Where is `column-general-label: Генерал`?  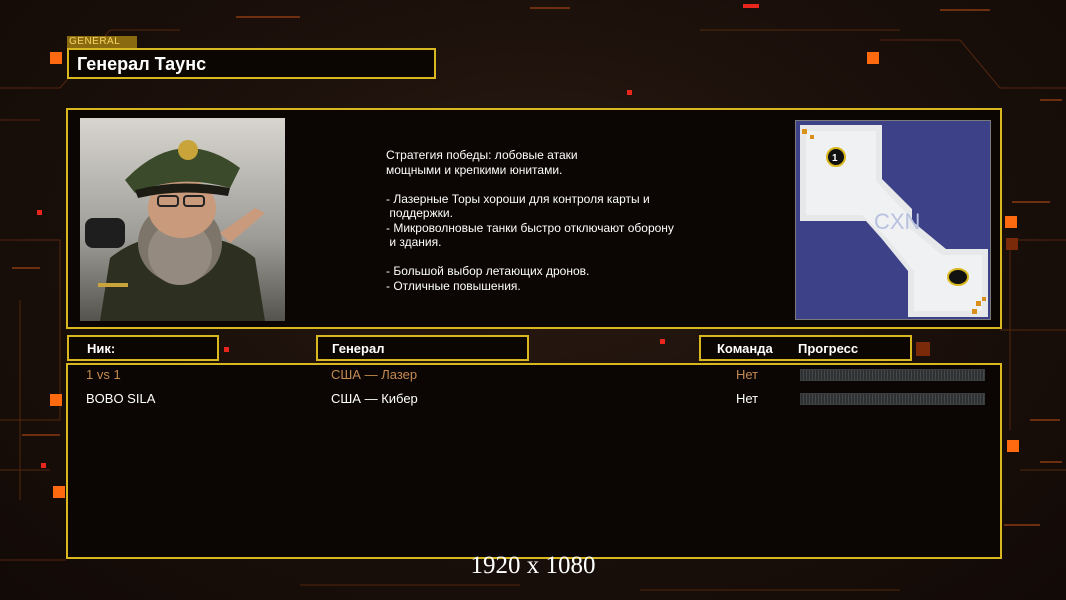
column-general-label: Генерал is located at coordinates (358, 348).